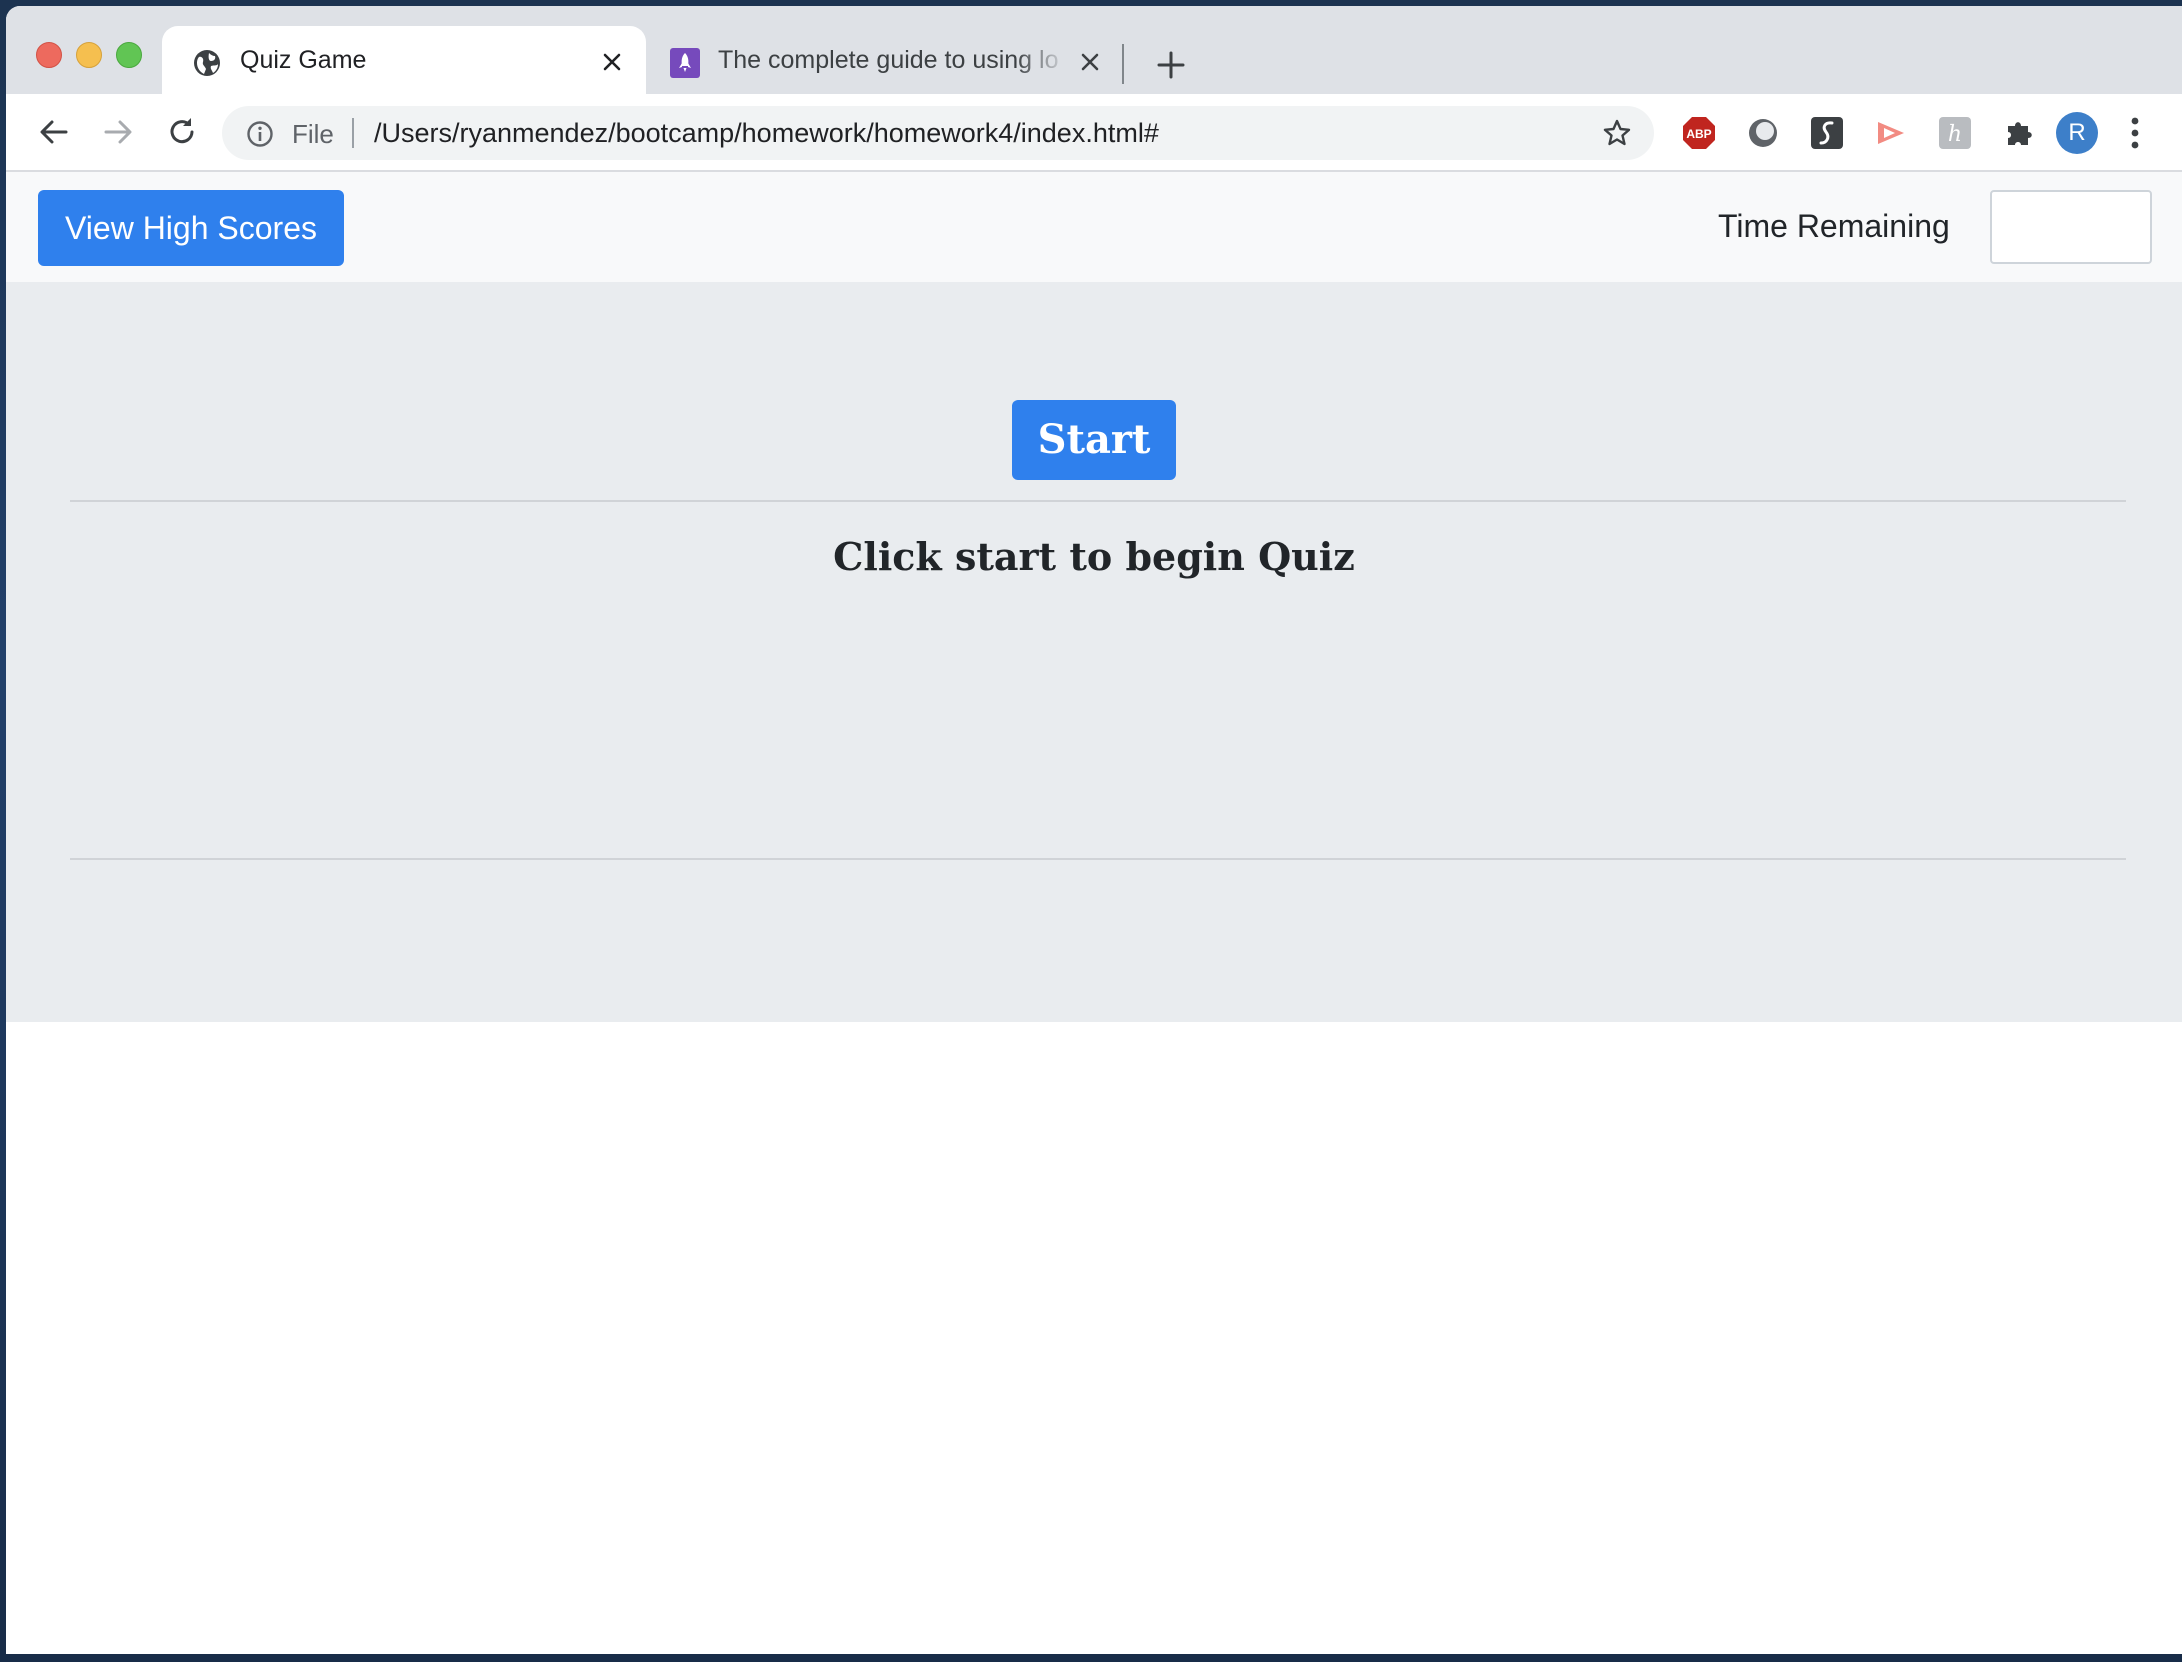 The width and height of the screenshot is (2182, 1662). I want to click on tab-quiz-game: Quiz Game, so click(404, 60).